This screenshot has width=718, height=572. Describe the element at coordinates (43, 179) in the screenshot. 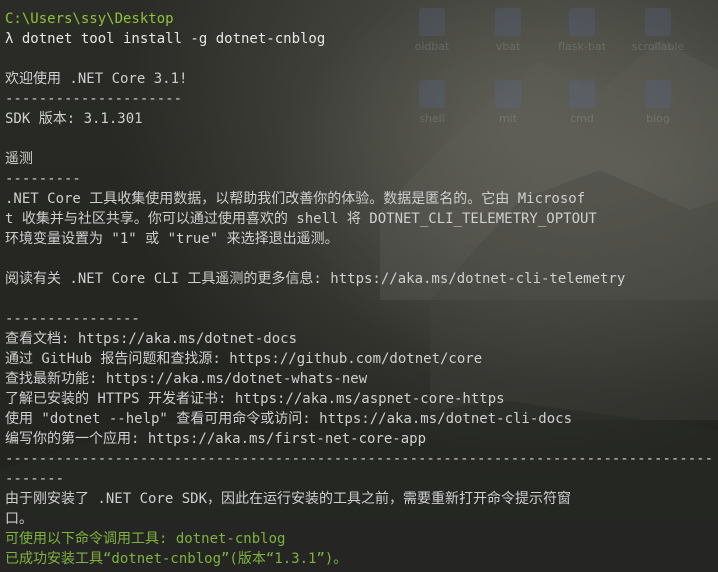

I see `output-line: ---------` at that location.